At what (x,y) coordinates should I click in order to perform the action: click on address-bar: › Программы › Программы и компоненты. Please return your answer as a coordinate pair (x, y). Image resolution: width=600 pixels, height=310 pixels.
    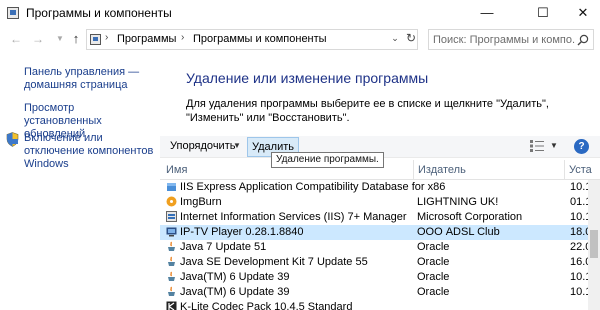
    Looking at the image, I should click on (252, 39).